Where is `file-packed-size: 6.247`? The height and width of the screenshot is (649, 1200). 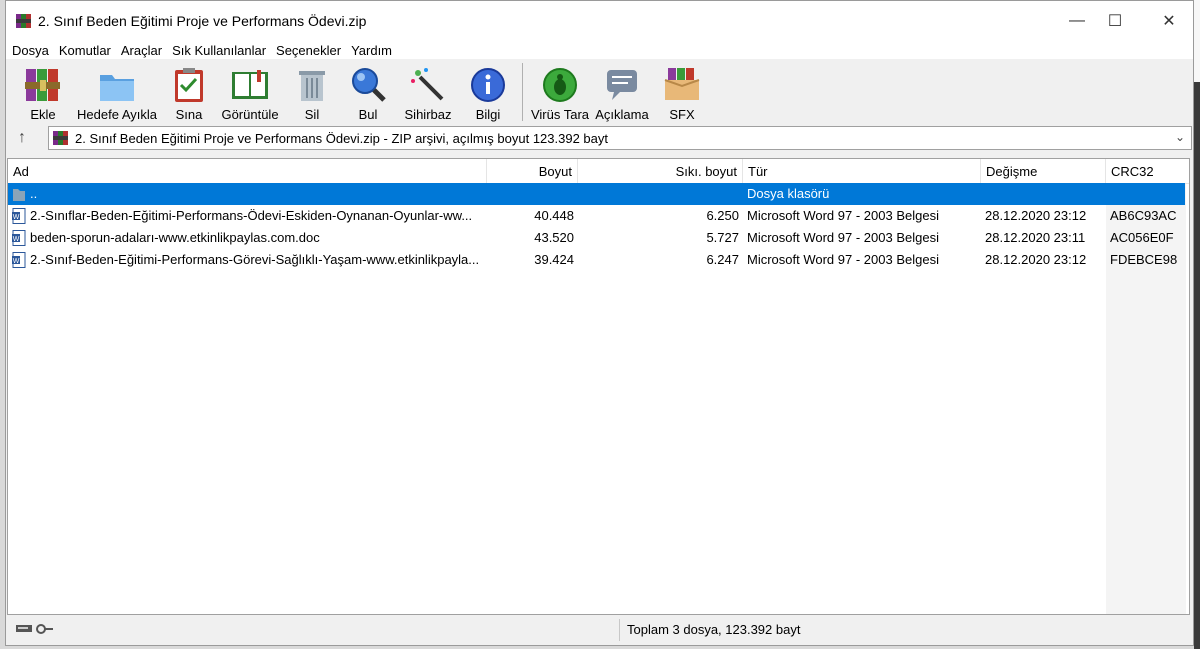
file-packed-size: 6.247 is located at coordinates (722, 259).